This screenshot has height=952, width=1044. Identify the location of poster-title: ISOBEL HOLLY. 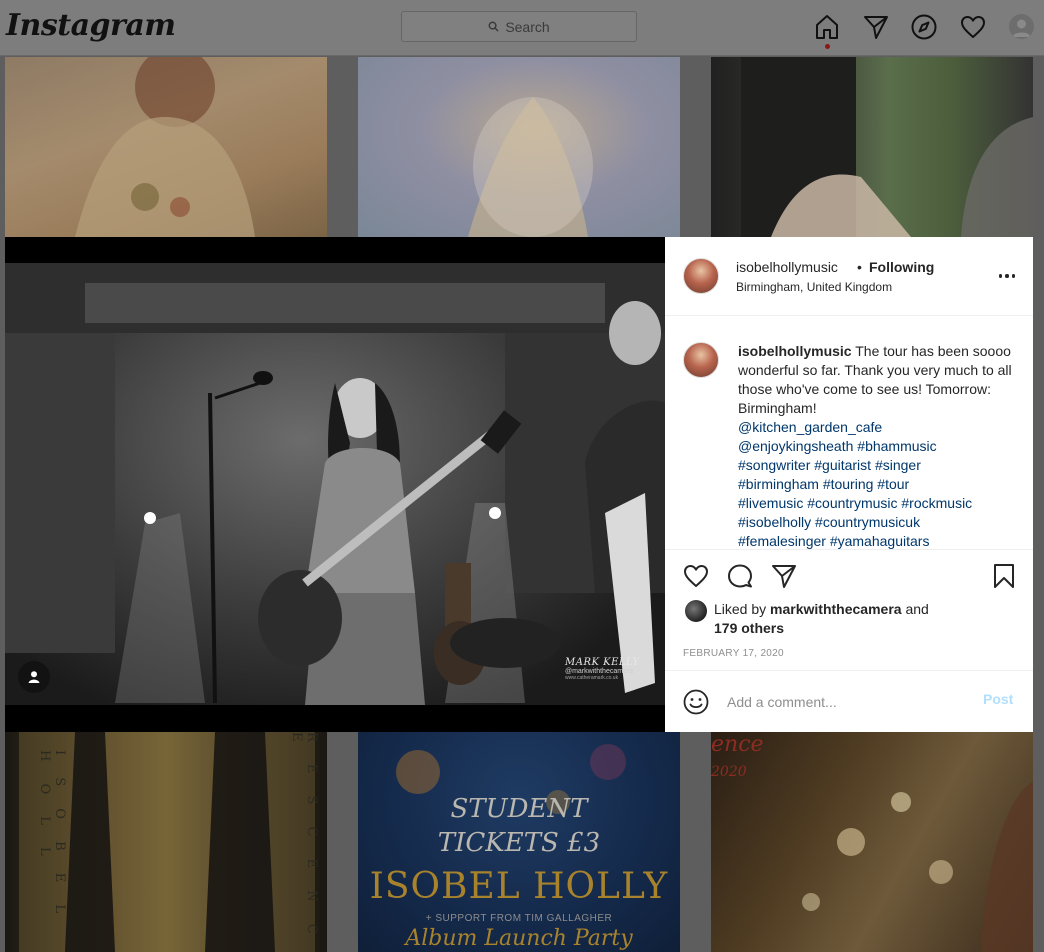
(519, 886).